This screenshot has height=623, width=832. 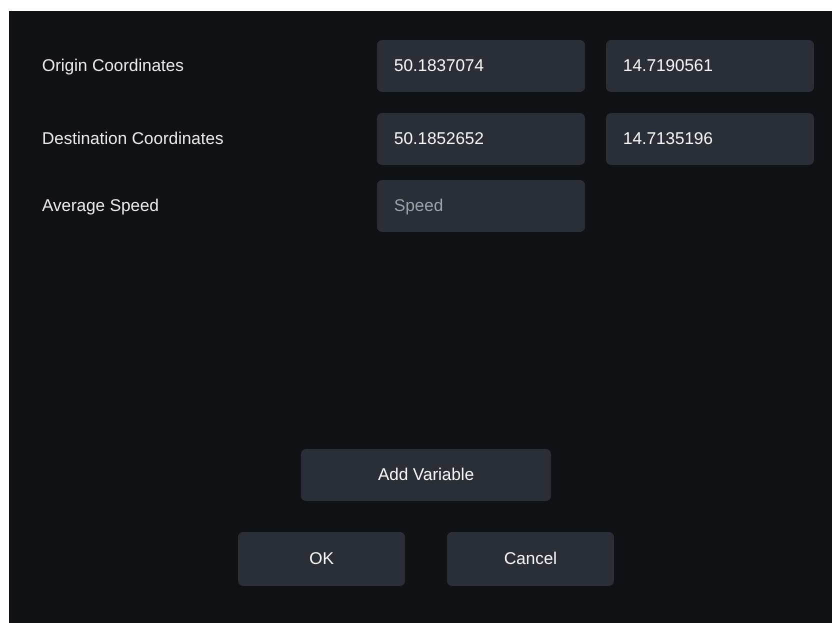 I want to click on ok-button: OK, so click(x=321, y=559).